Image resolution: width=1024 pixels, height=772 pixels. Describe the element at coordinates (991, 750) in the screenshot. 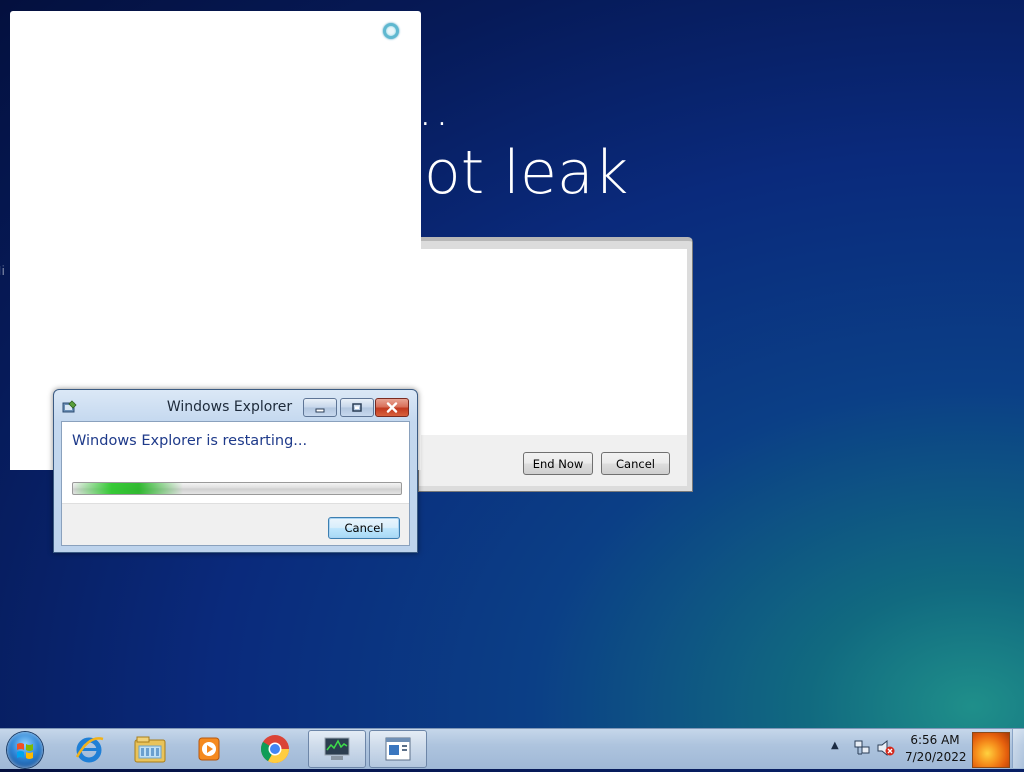

I see `user-picture-icon` at that location.